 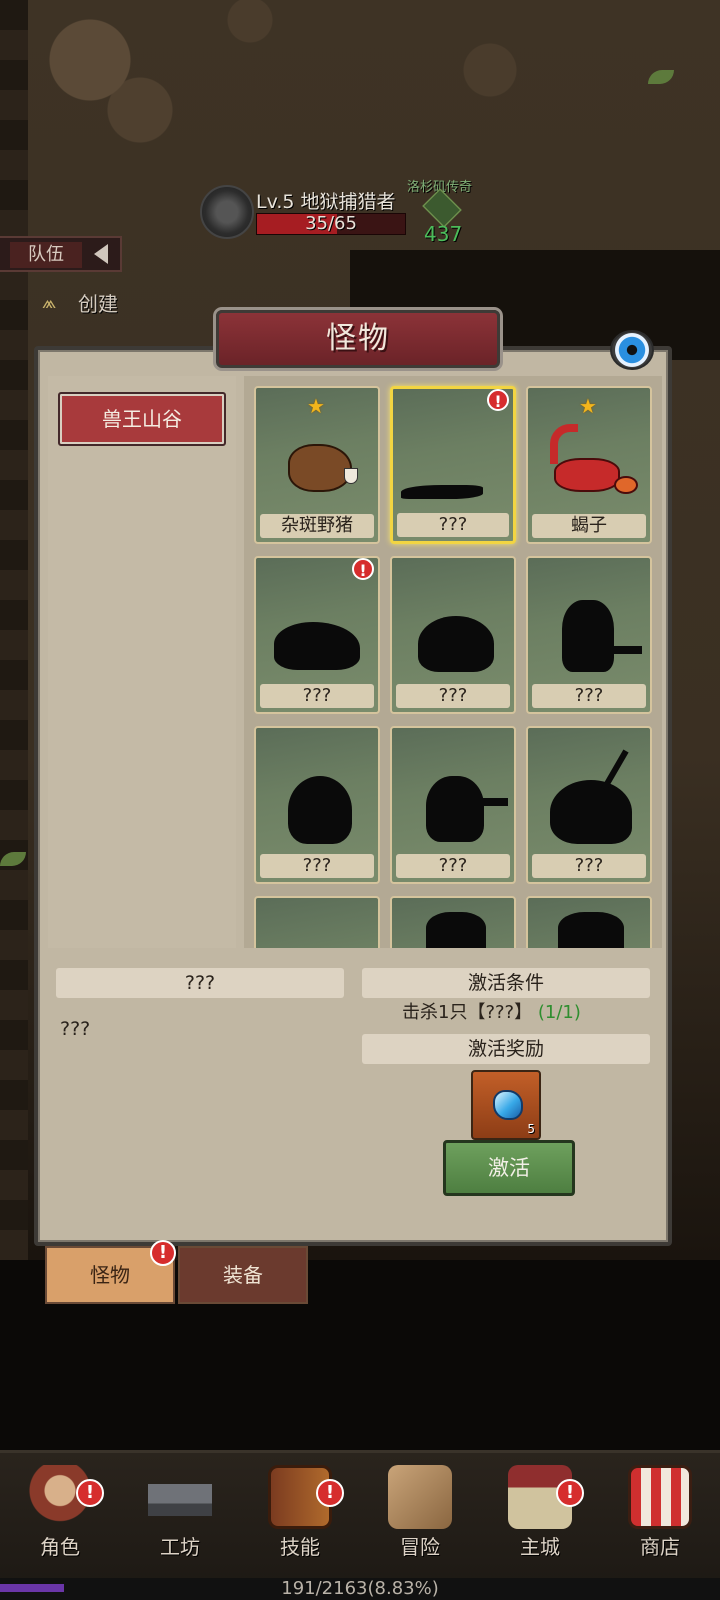 I want to click on nav-item-skills: ! 技能, so click(x=300, y=1525).